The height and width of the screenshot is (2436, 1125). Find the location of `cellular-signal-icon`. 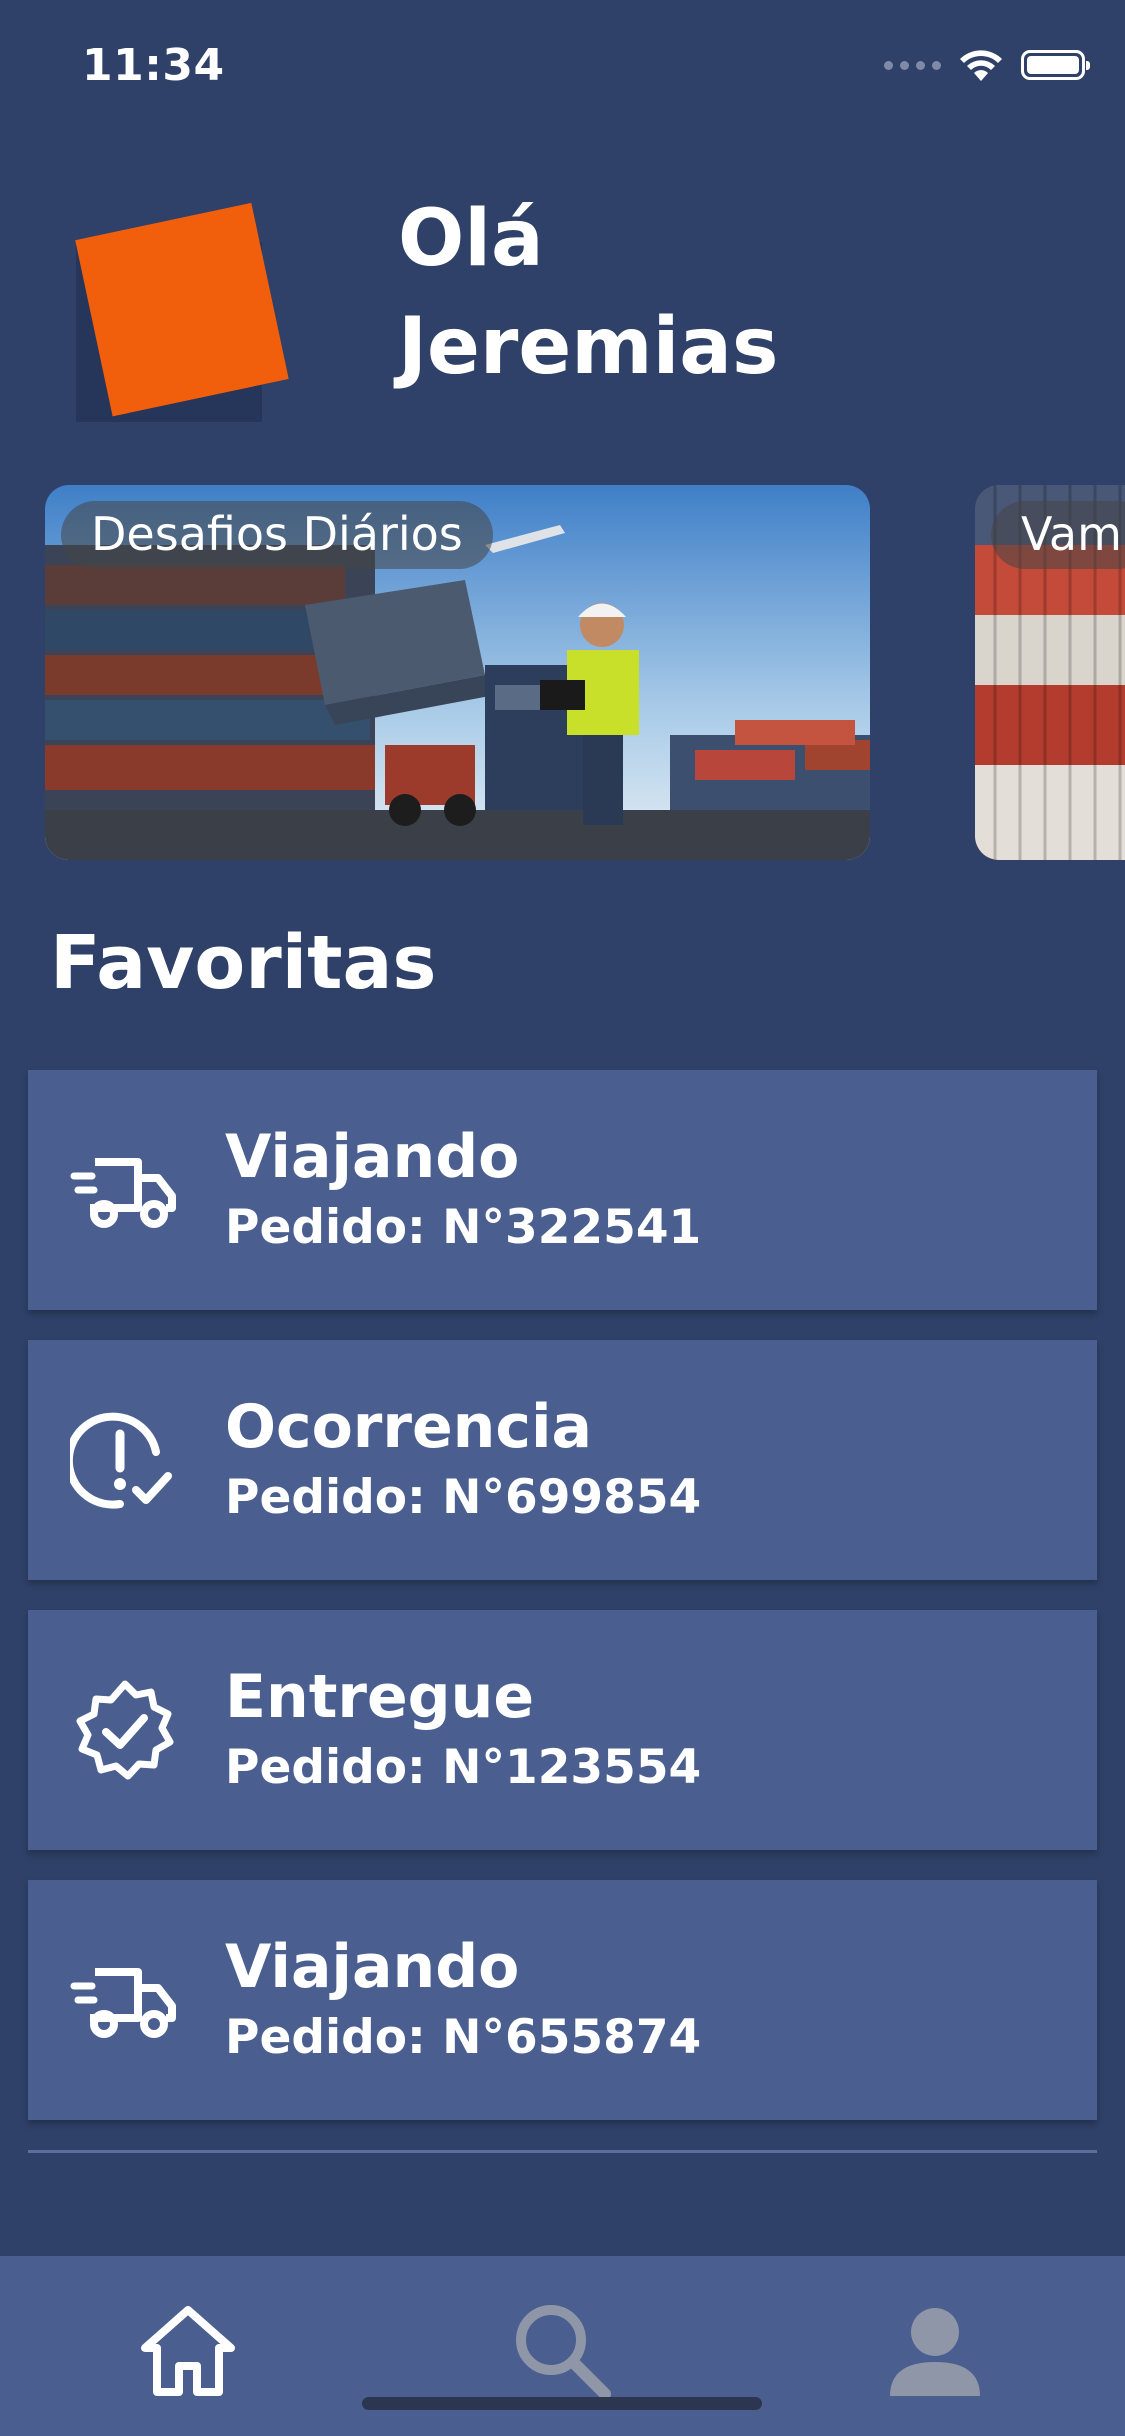

cellular-signal-icon is located at coordinates (912, 65).